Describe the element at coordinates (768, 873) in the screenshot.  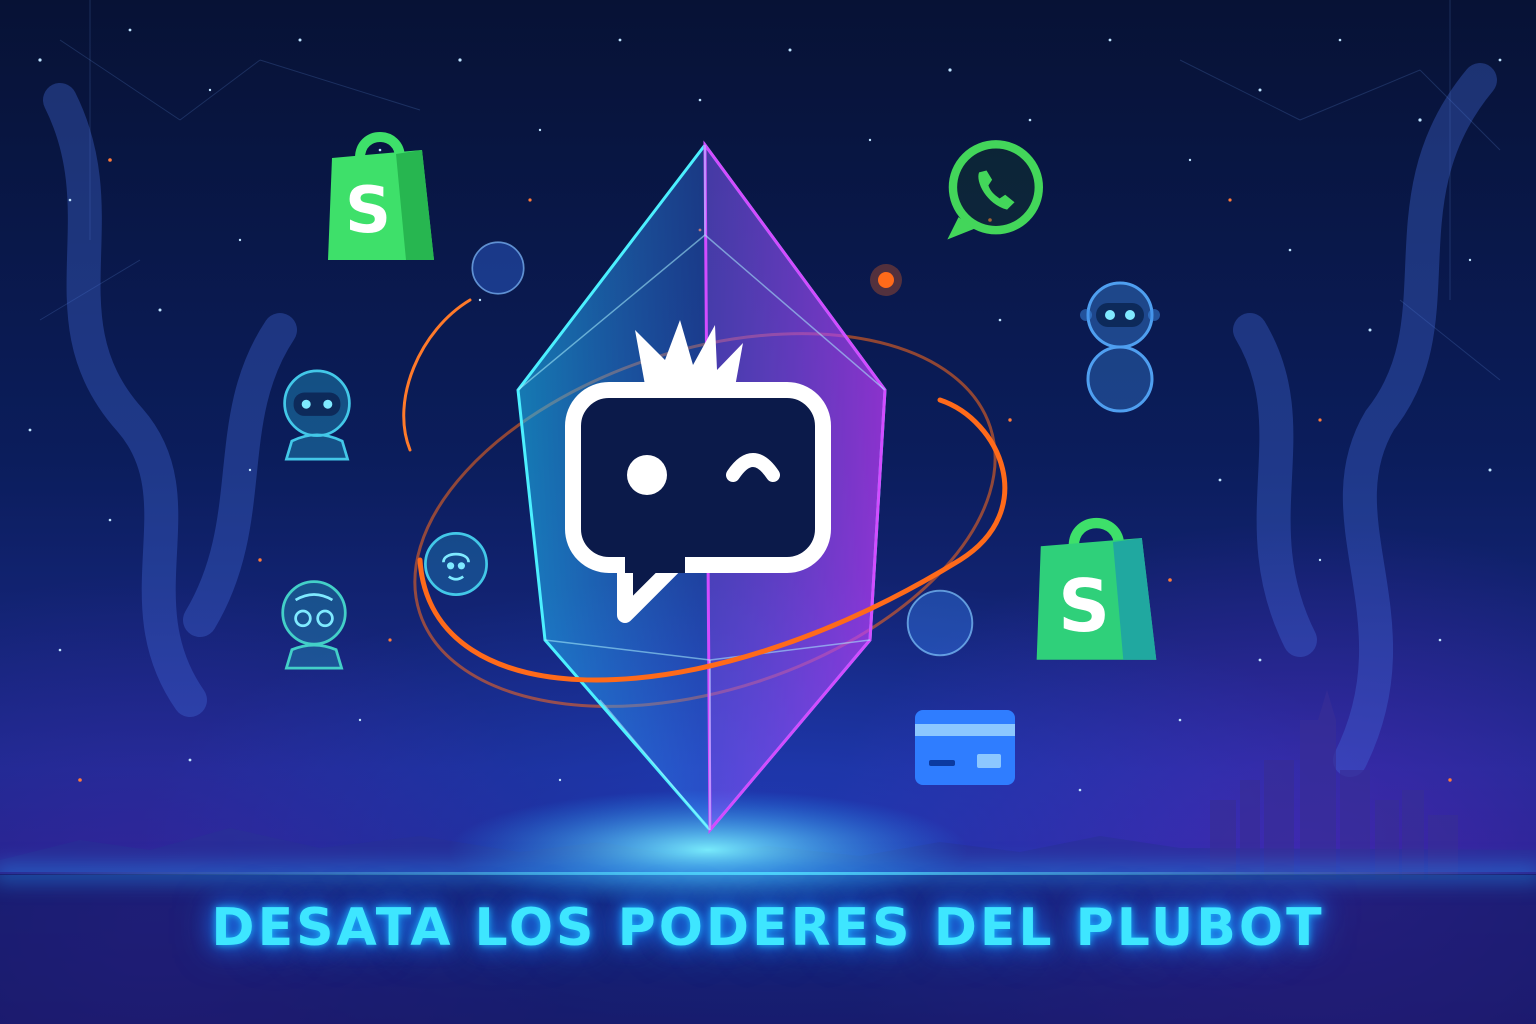
I see `horizon-glow` at that location.